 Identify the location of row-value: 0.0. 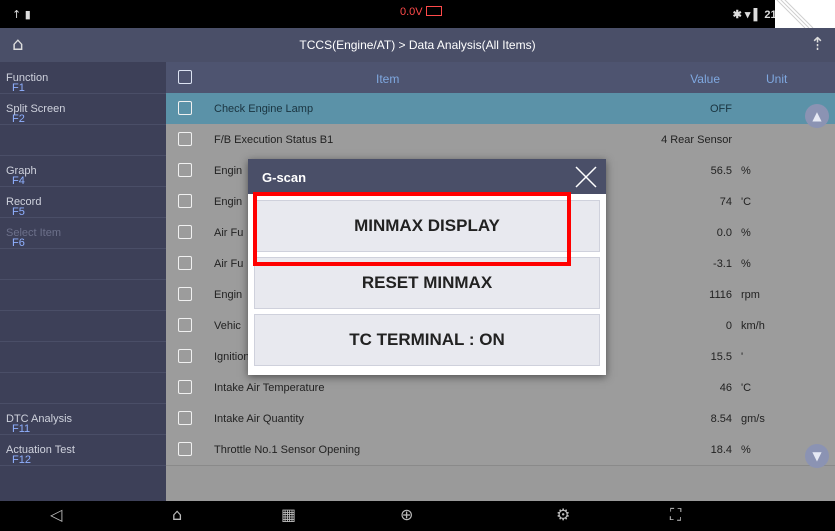
(724, 233).